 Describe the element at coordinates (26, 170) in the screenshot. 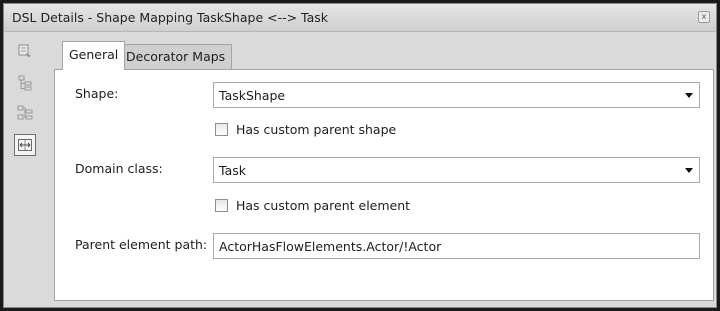

I see `side-toolbar` at that location.